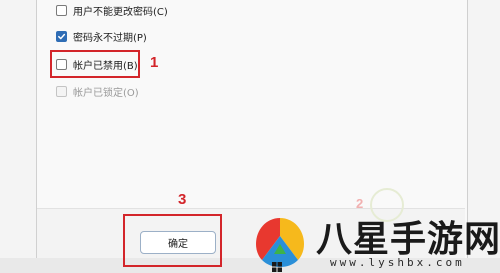 The height and width of the screenshot is (273, 500). What do you see at coordinates (61, 10) in the screenshot?
I see `checkbox` at bounding box center [61, 10].